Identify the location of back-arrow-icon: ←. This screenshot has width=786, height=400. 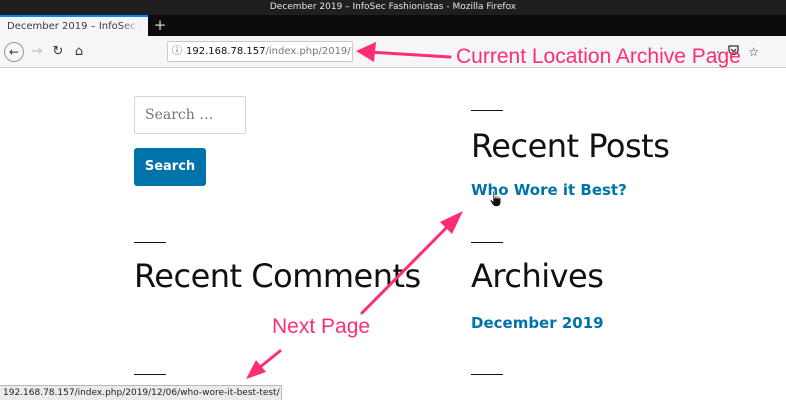
(14, 52).